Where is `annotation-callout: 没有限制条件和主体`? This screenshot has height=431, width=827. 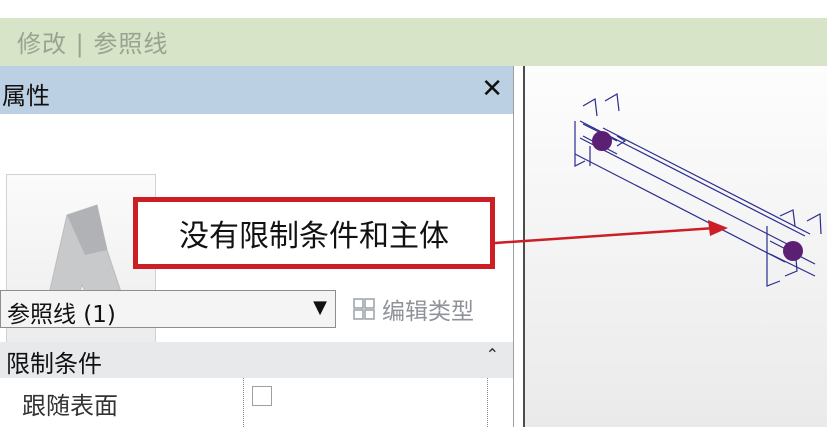
annotation-callout: 没有限制条件和主体 is located at coordinates (314, 233).